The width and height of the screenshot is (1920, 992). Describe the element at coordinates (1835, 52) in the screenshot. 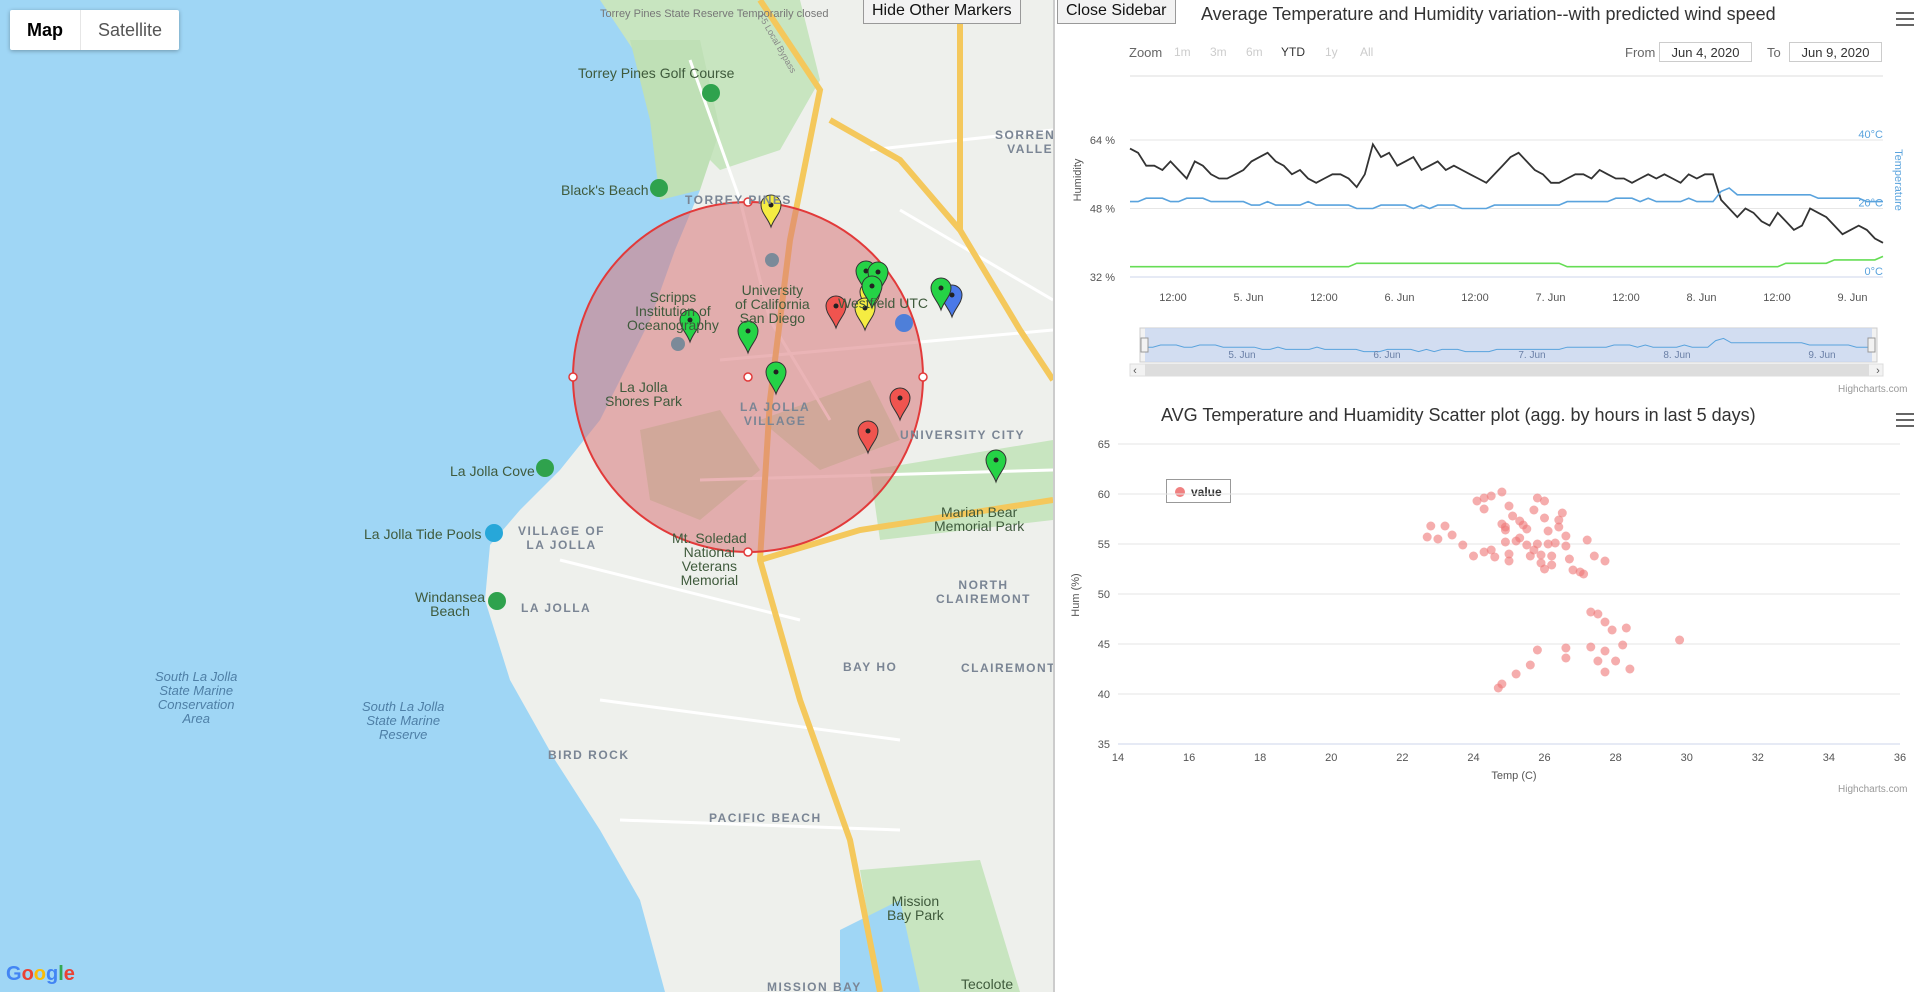

I see `to-date-input: Jun 9, 2020` at that location.